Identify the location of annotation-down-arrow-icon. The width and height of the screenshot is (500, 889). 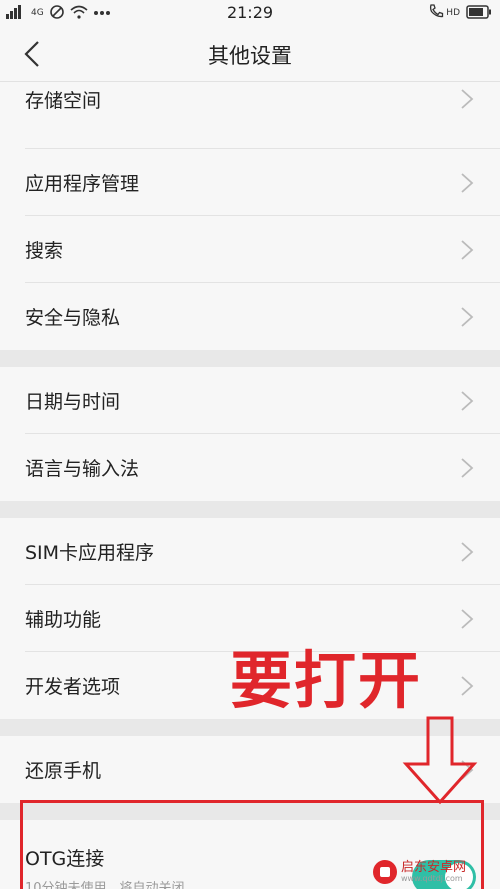
(440, 760).